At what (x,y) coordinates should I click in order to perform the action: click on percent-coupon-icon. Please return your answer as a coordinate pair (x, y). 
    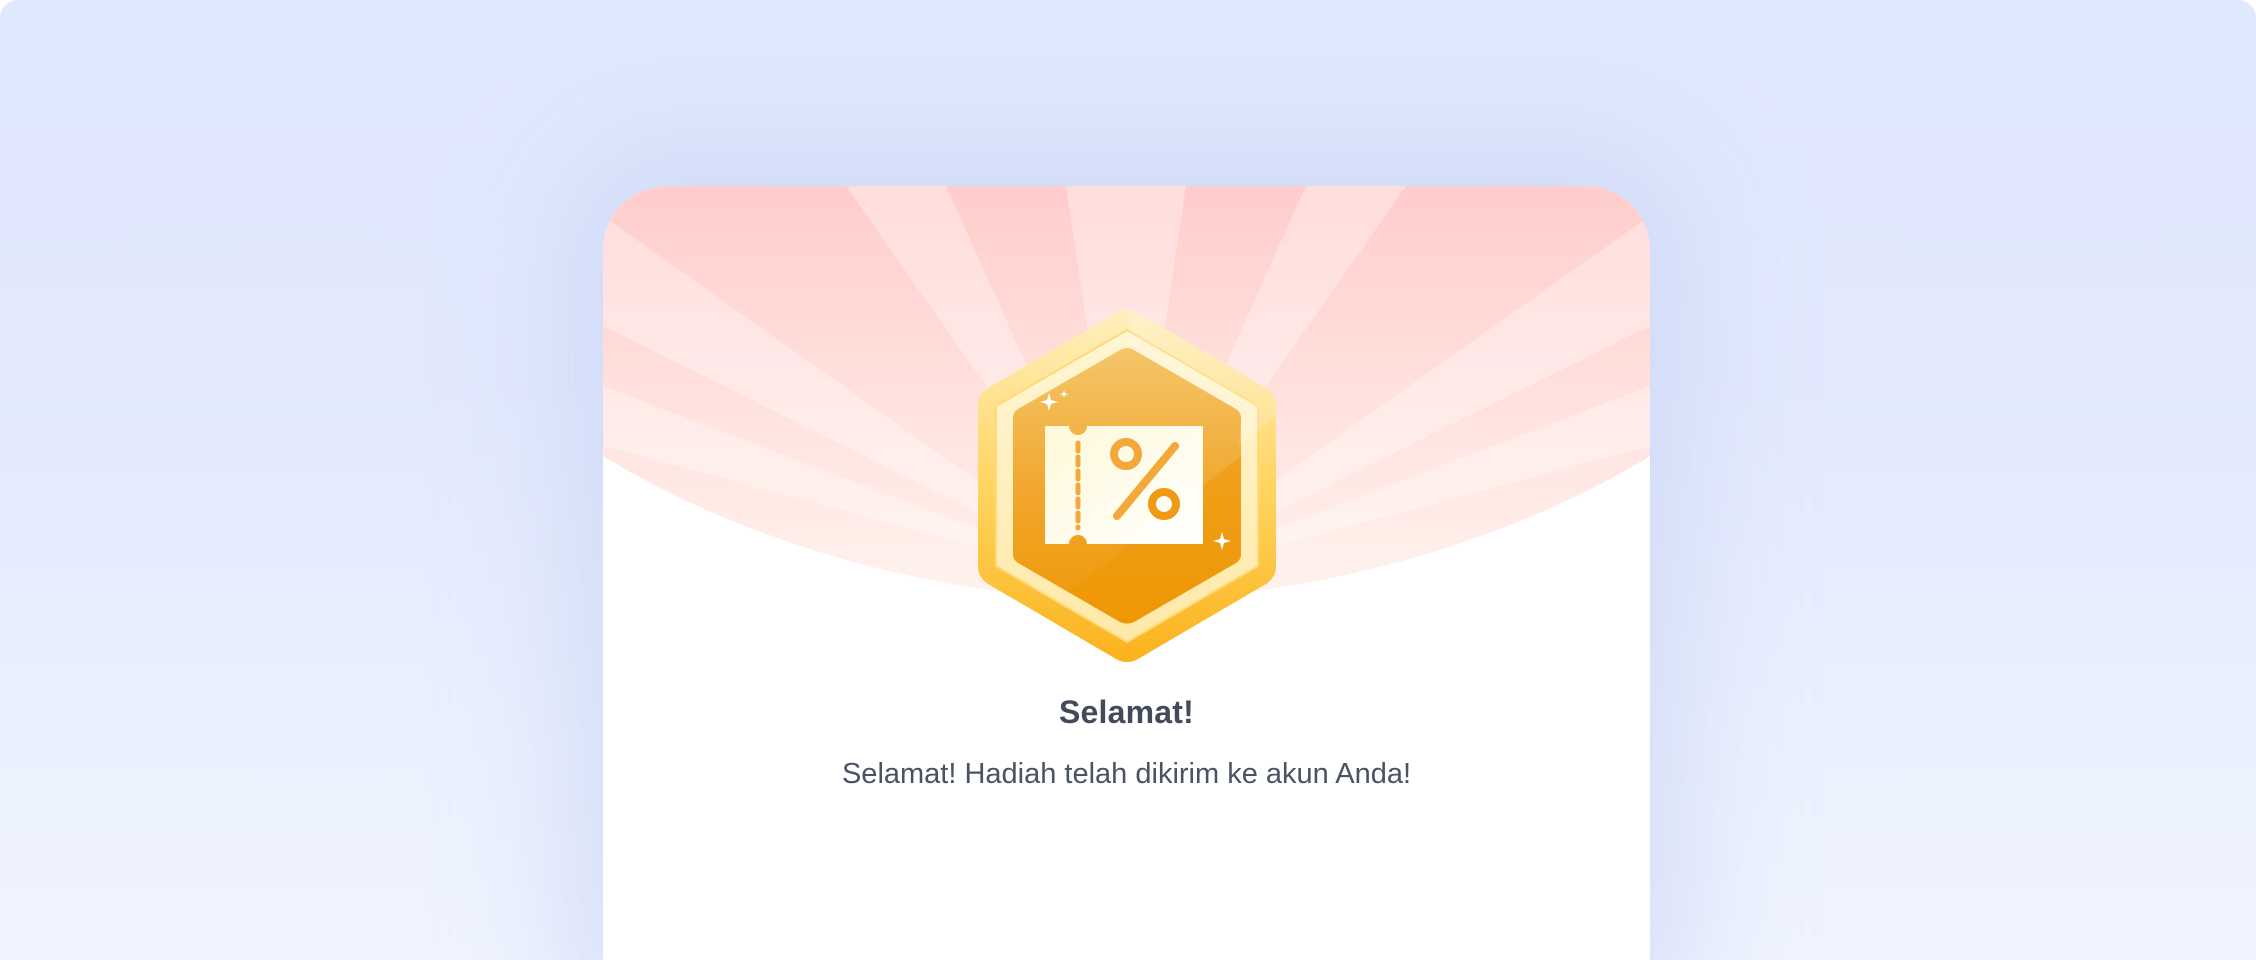
    Looking at the image, I should click on (1124, 485).